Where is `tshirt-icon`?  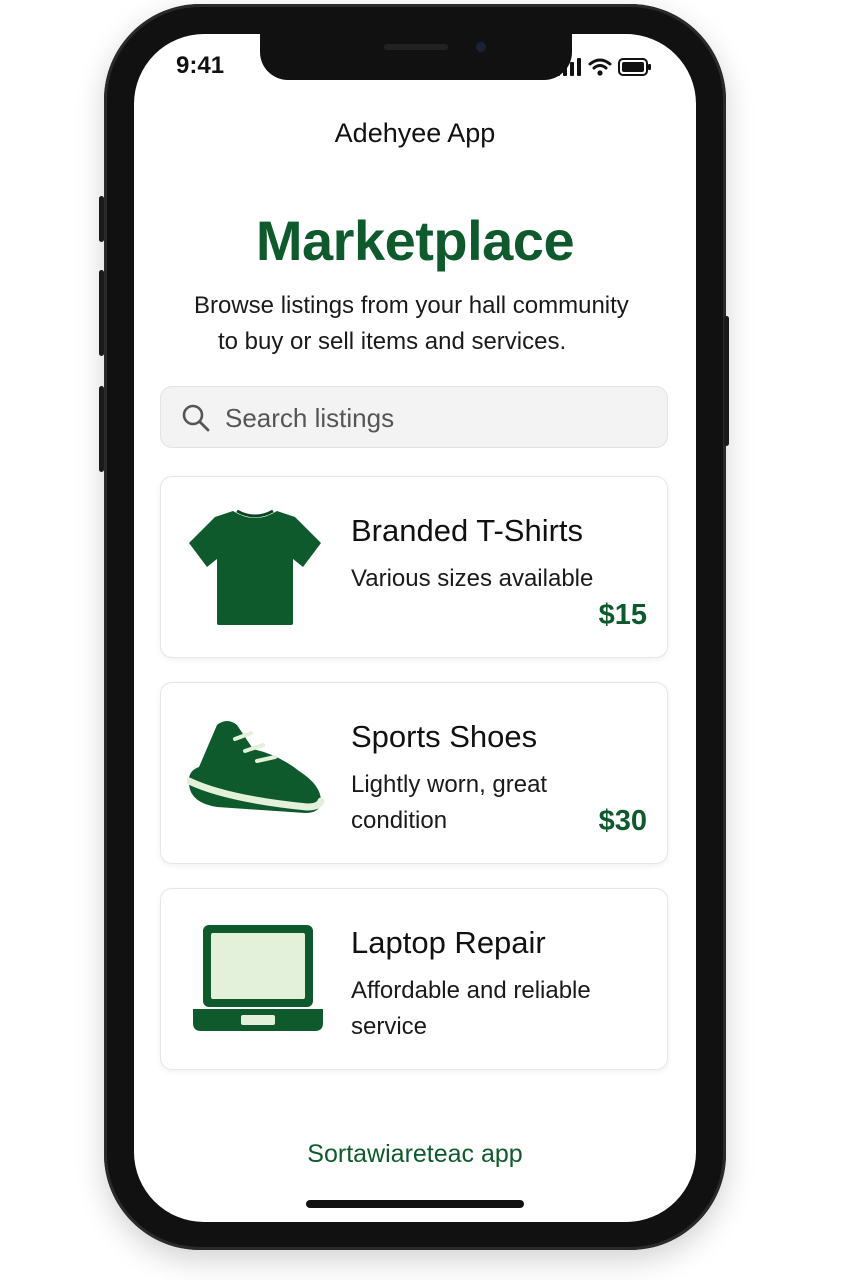 tshirt-icon is located at coordinates (255, 569).